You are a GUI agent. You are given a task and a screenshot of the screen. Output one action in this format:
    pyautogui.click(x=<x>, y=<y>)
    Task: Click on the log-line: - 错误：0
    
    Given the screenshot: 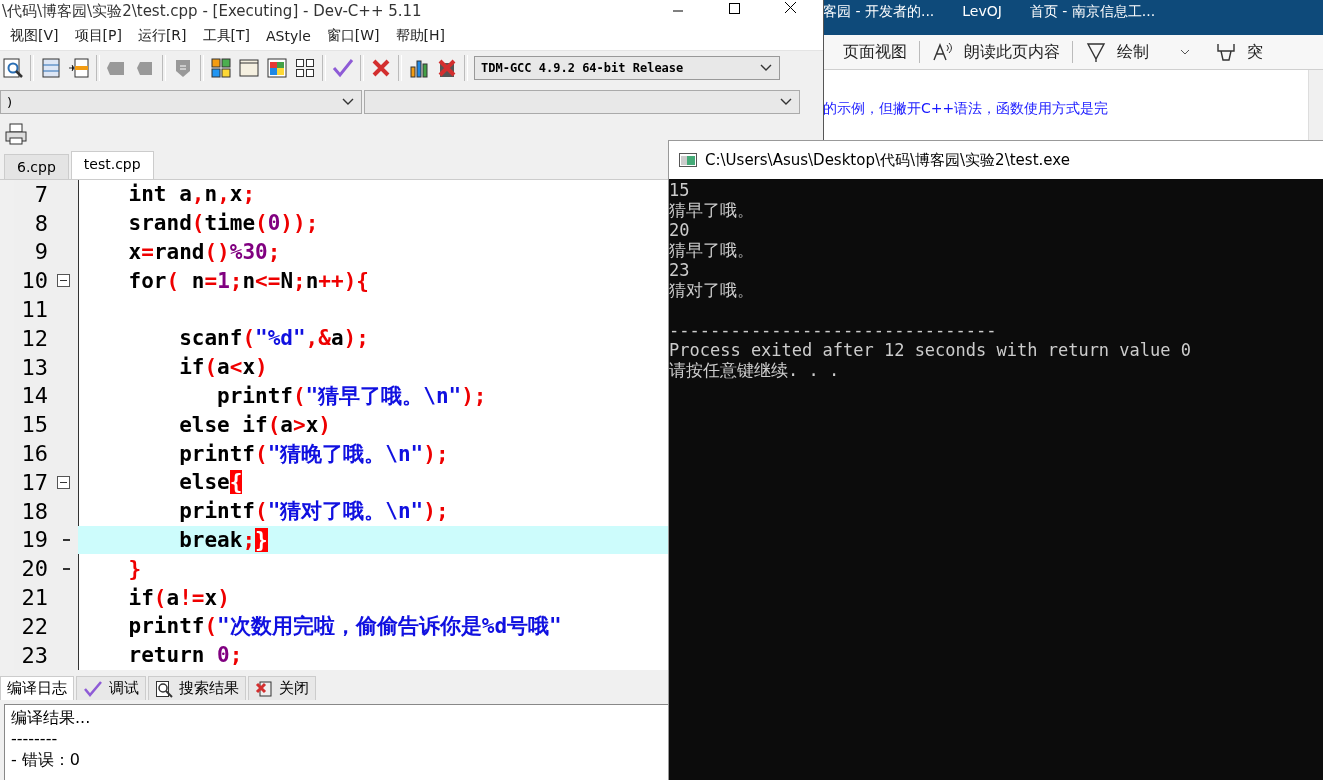 What is the action you would take?
    pyautogui.click(x=46, y=759)
    